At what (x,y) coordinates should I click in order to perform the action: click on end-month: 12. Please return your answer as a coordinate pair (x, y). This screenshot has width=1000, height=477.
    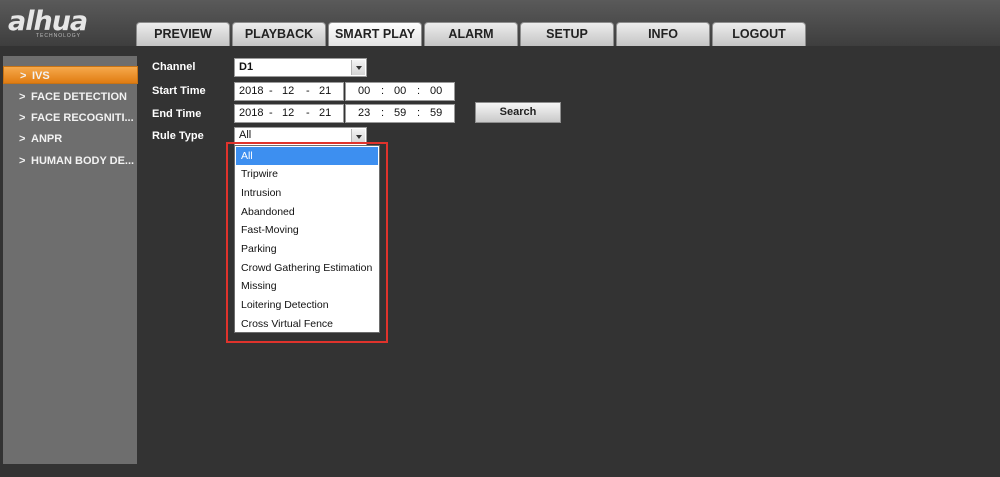
    Looking at the image, I should click on (288, 113).